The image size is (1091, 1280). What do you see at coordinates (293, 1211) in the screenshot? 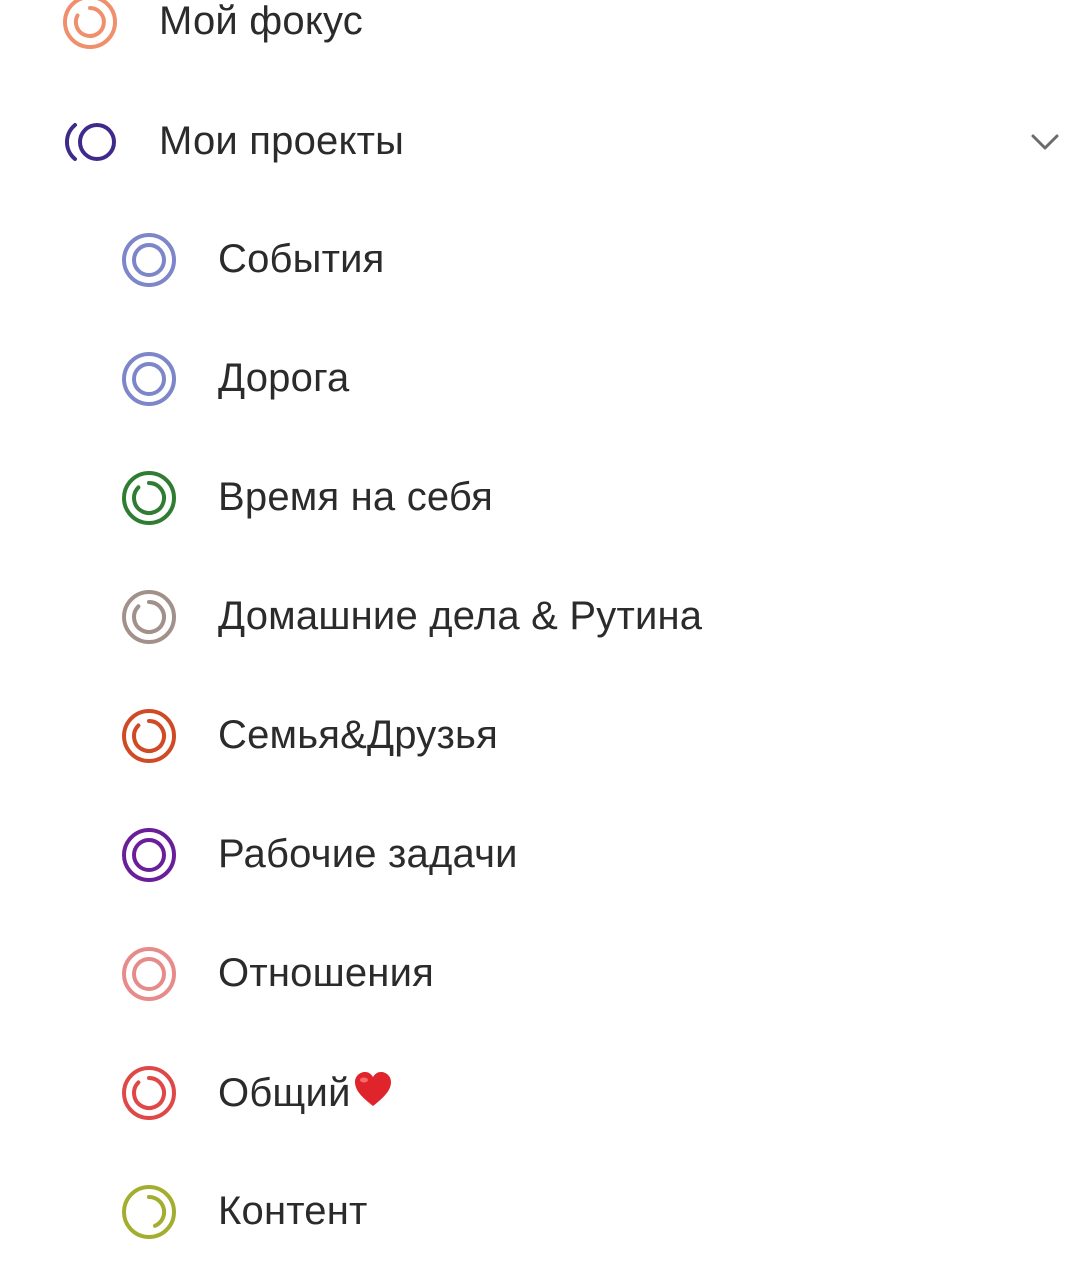
I see `project-item-label: Контент` at bounding box center [293, 1211].